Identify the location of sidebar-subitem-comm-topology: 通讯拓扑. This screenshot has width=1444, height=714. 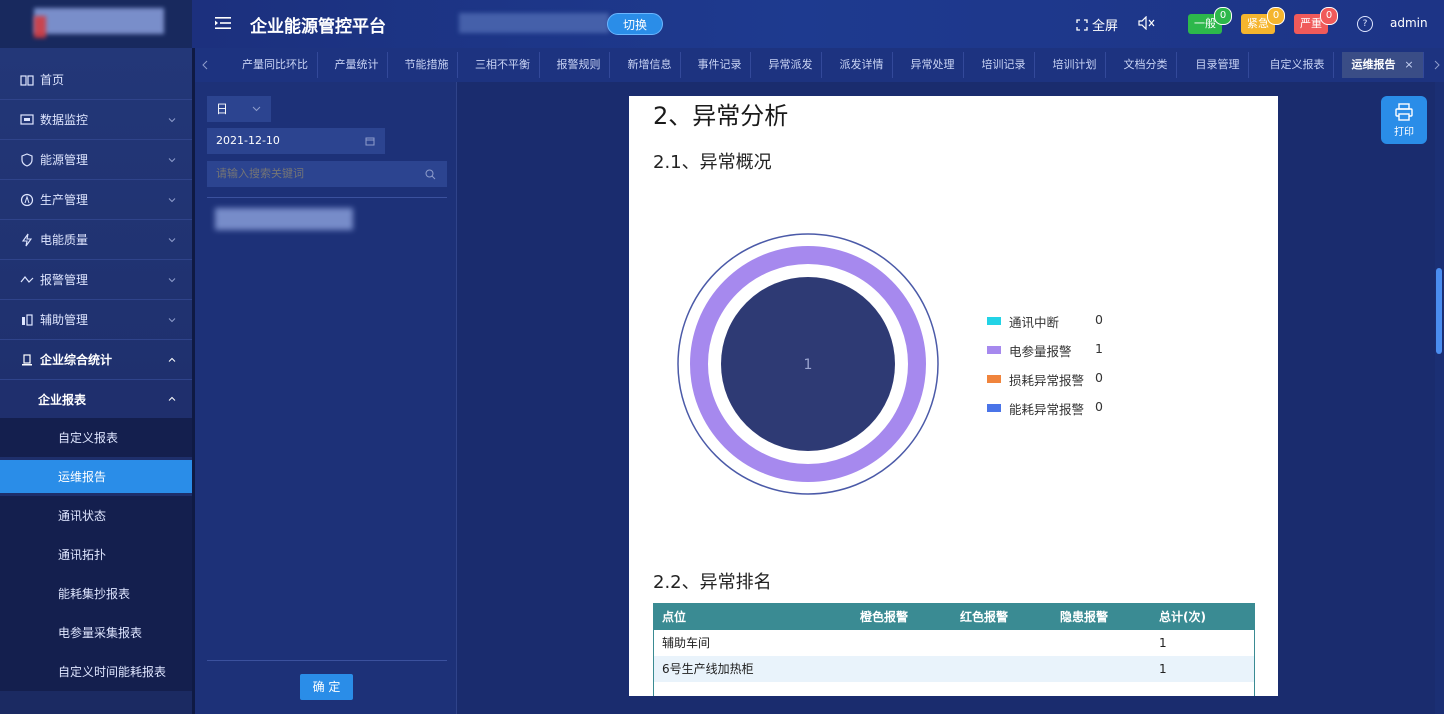
(96, 554).